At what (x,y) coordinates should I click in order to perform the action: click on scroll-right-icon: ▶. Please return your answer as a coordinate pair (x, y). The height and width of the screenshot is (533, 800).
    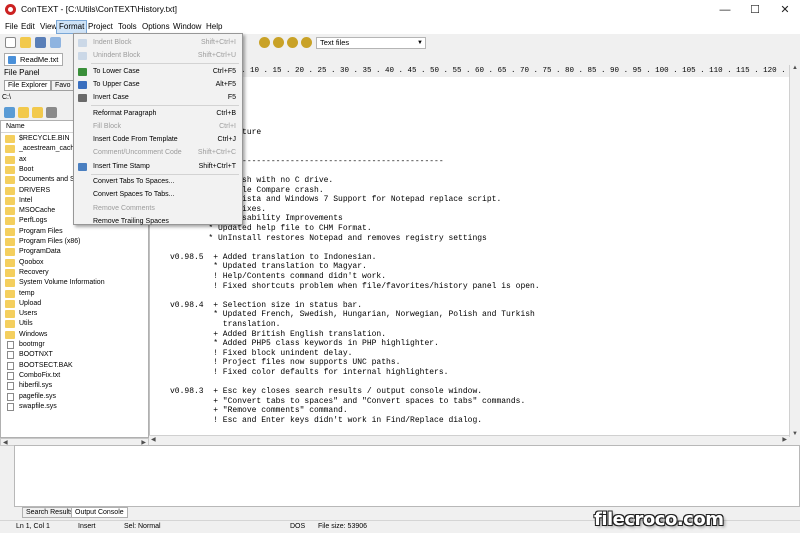
    Looking at the image, I should click on (784, 439).